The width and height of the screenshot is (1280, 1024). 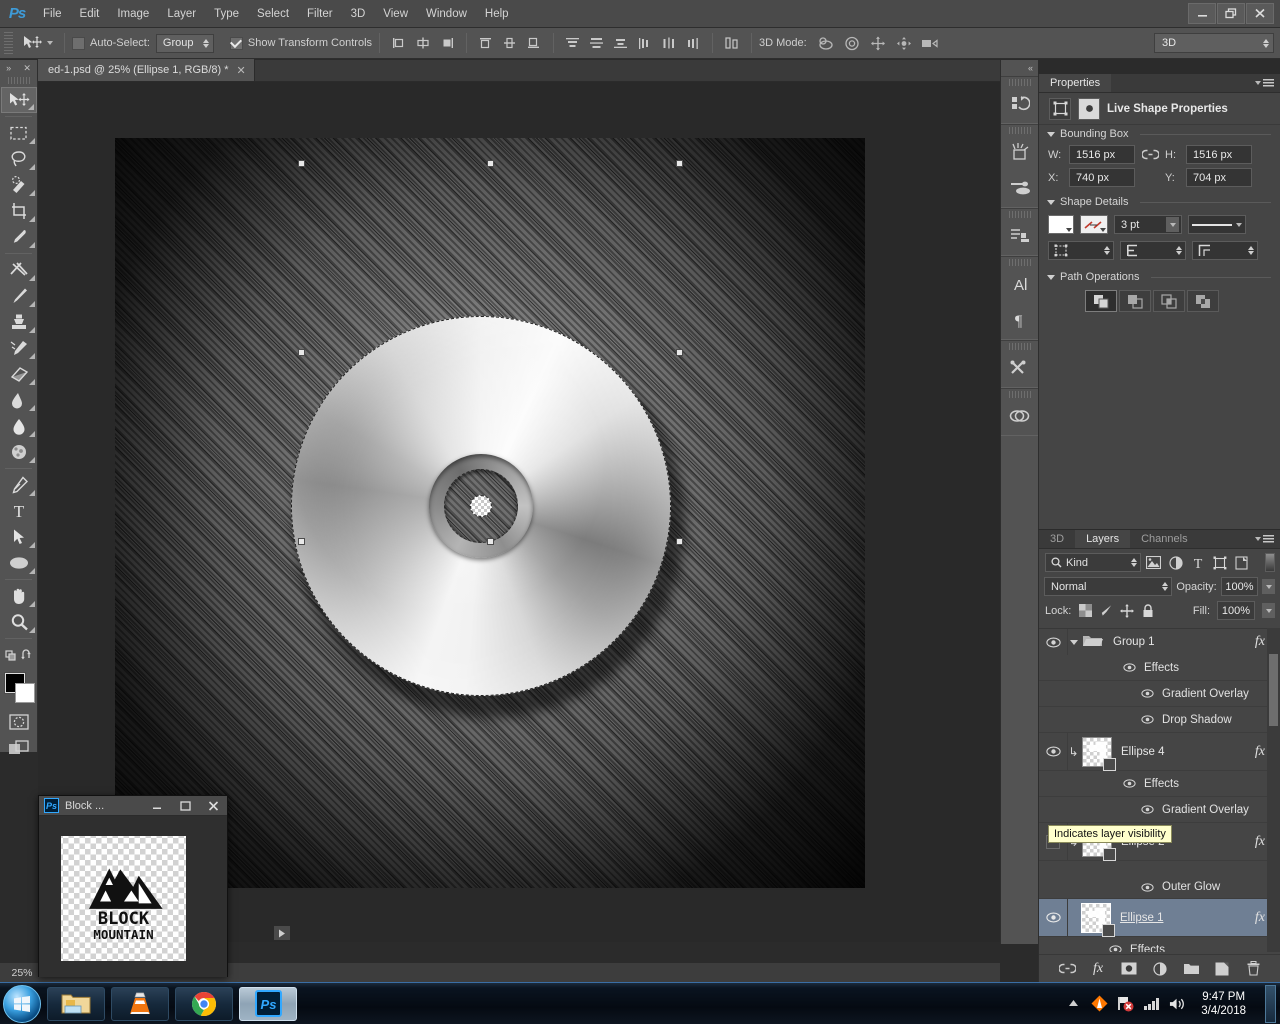 I want to click on taskbar-clock: 9:47 PM 3/4/2018, so click(x=1223, y=1004).